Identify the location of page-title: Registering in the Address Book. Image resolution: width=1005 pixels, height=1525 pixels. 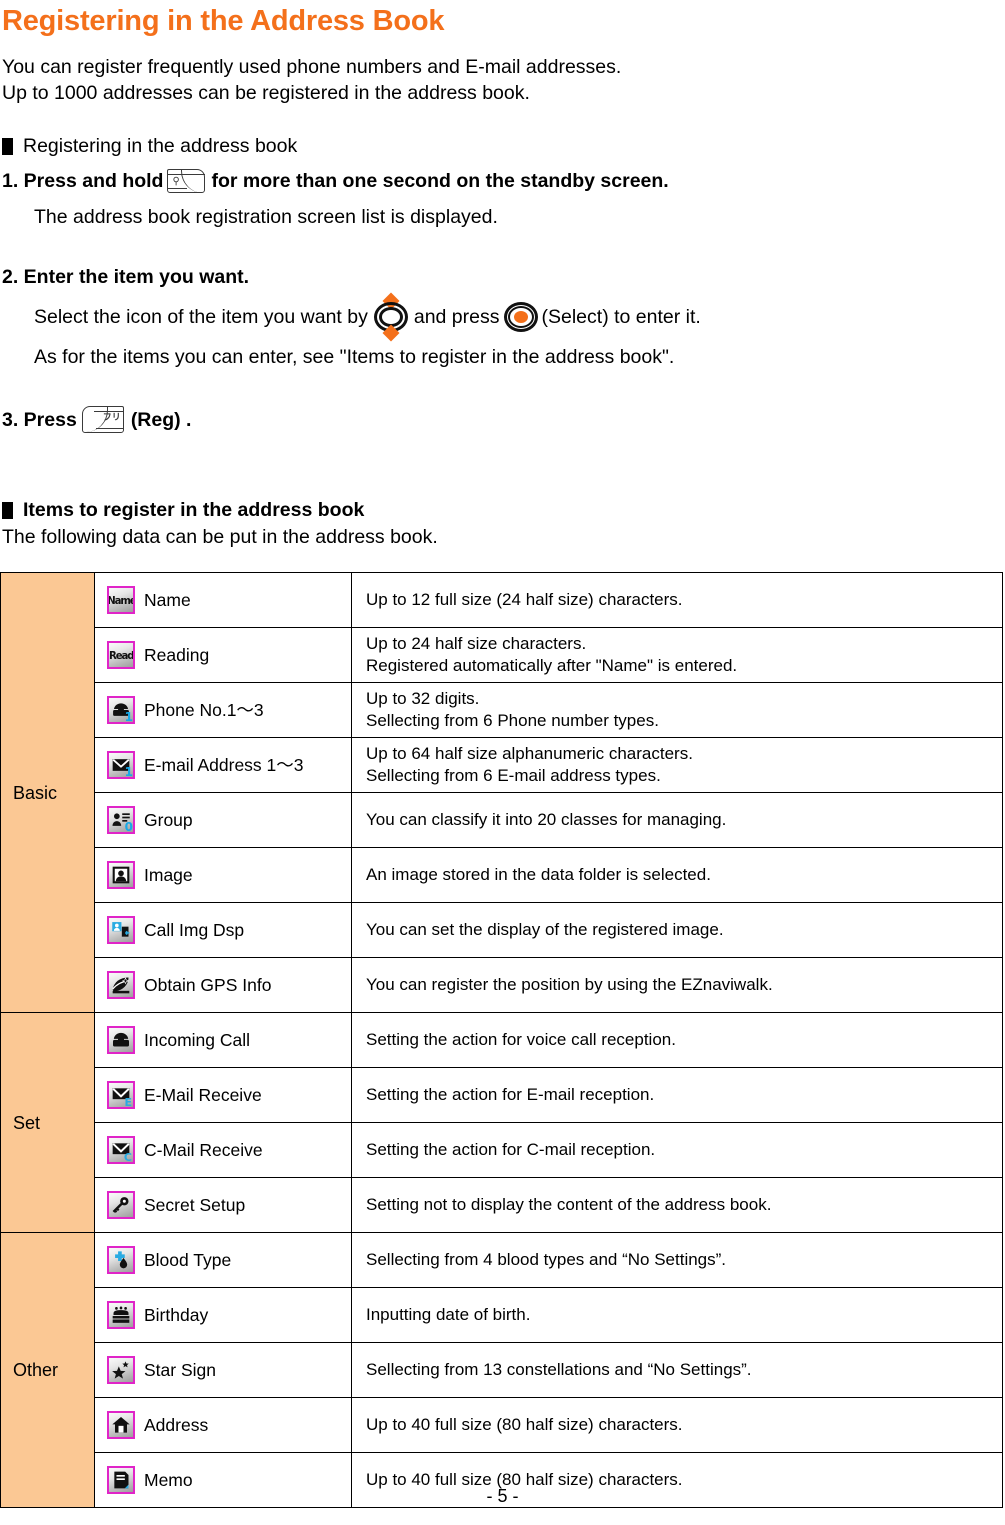
(223, 21).